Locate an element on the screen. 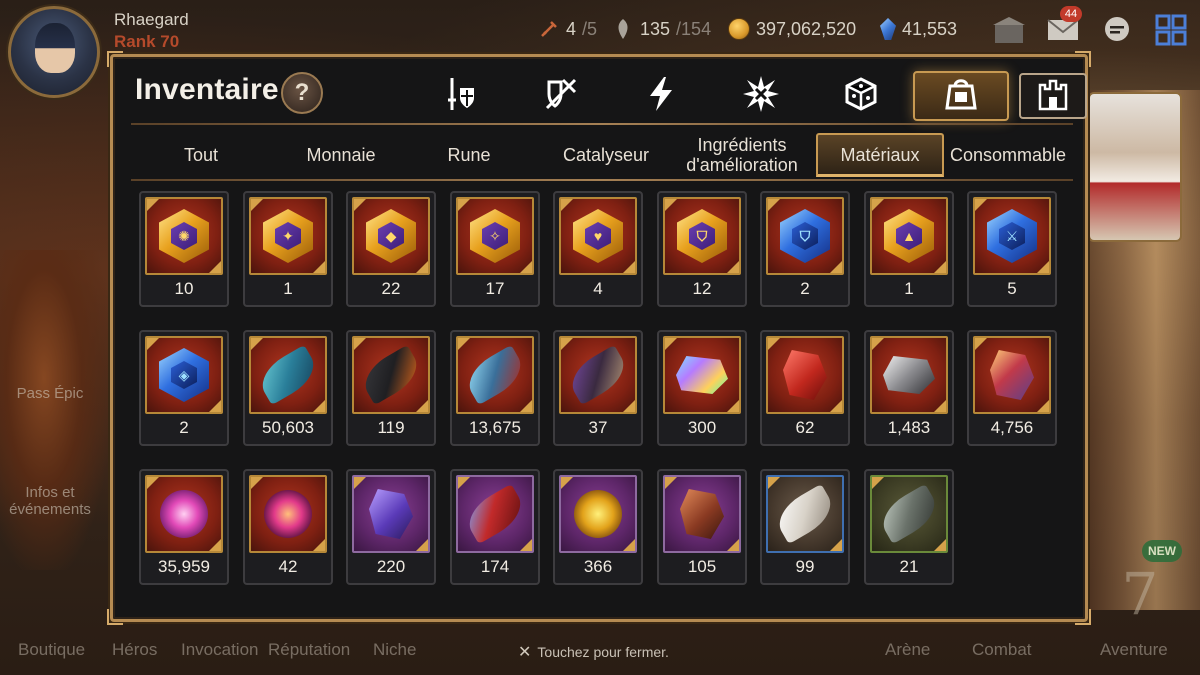 The width and height of the screenshot is (1200, 675). nav-combat: Combat is located at coordinates (1002, 650).